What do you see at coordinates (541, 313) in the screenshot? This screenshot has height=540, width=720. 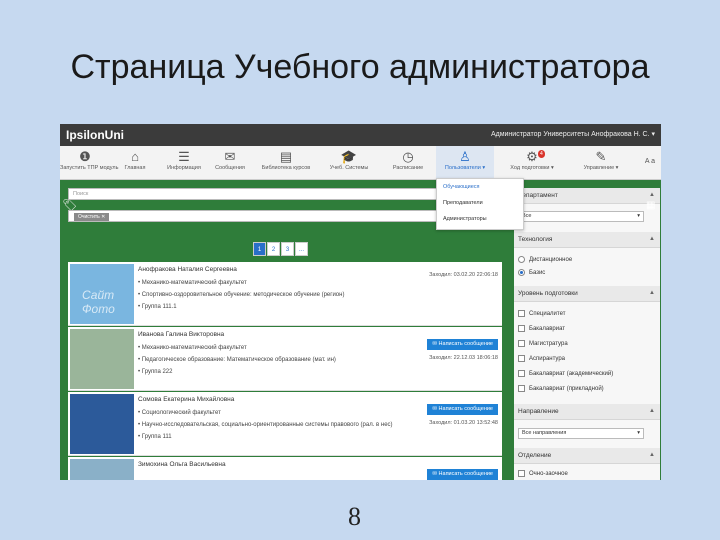 I see `level-checkbox-0: Специалитет` at bounding box center [541, 313].